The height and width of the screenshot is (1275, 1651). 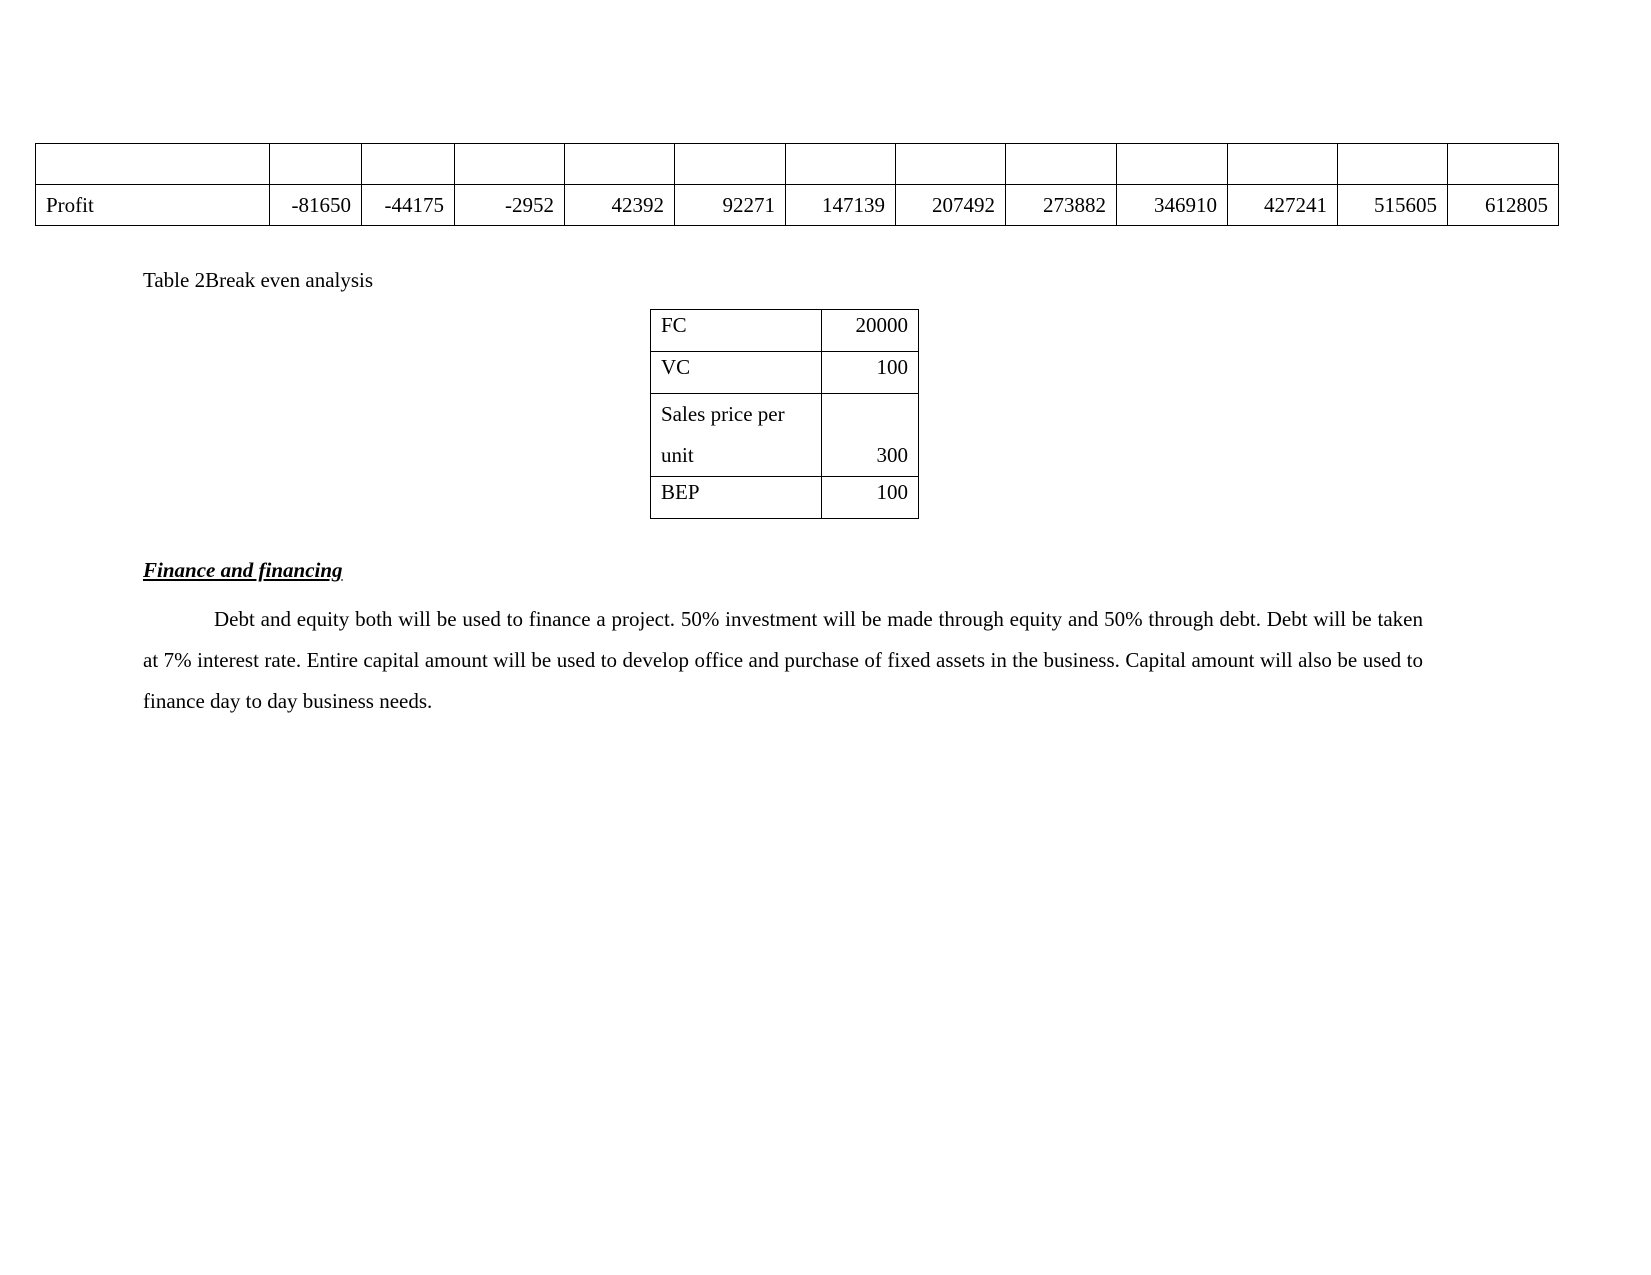 I want to click on table-cell: 427241, so click(x=1282, y=205).